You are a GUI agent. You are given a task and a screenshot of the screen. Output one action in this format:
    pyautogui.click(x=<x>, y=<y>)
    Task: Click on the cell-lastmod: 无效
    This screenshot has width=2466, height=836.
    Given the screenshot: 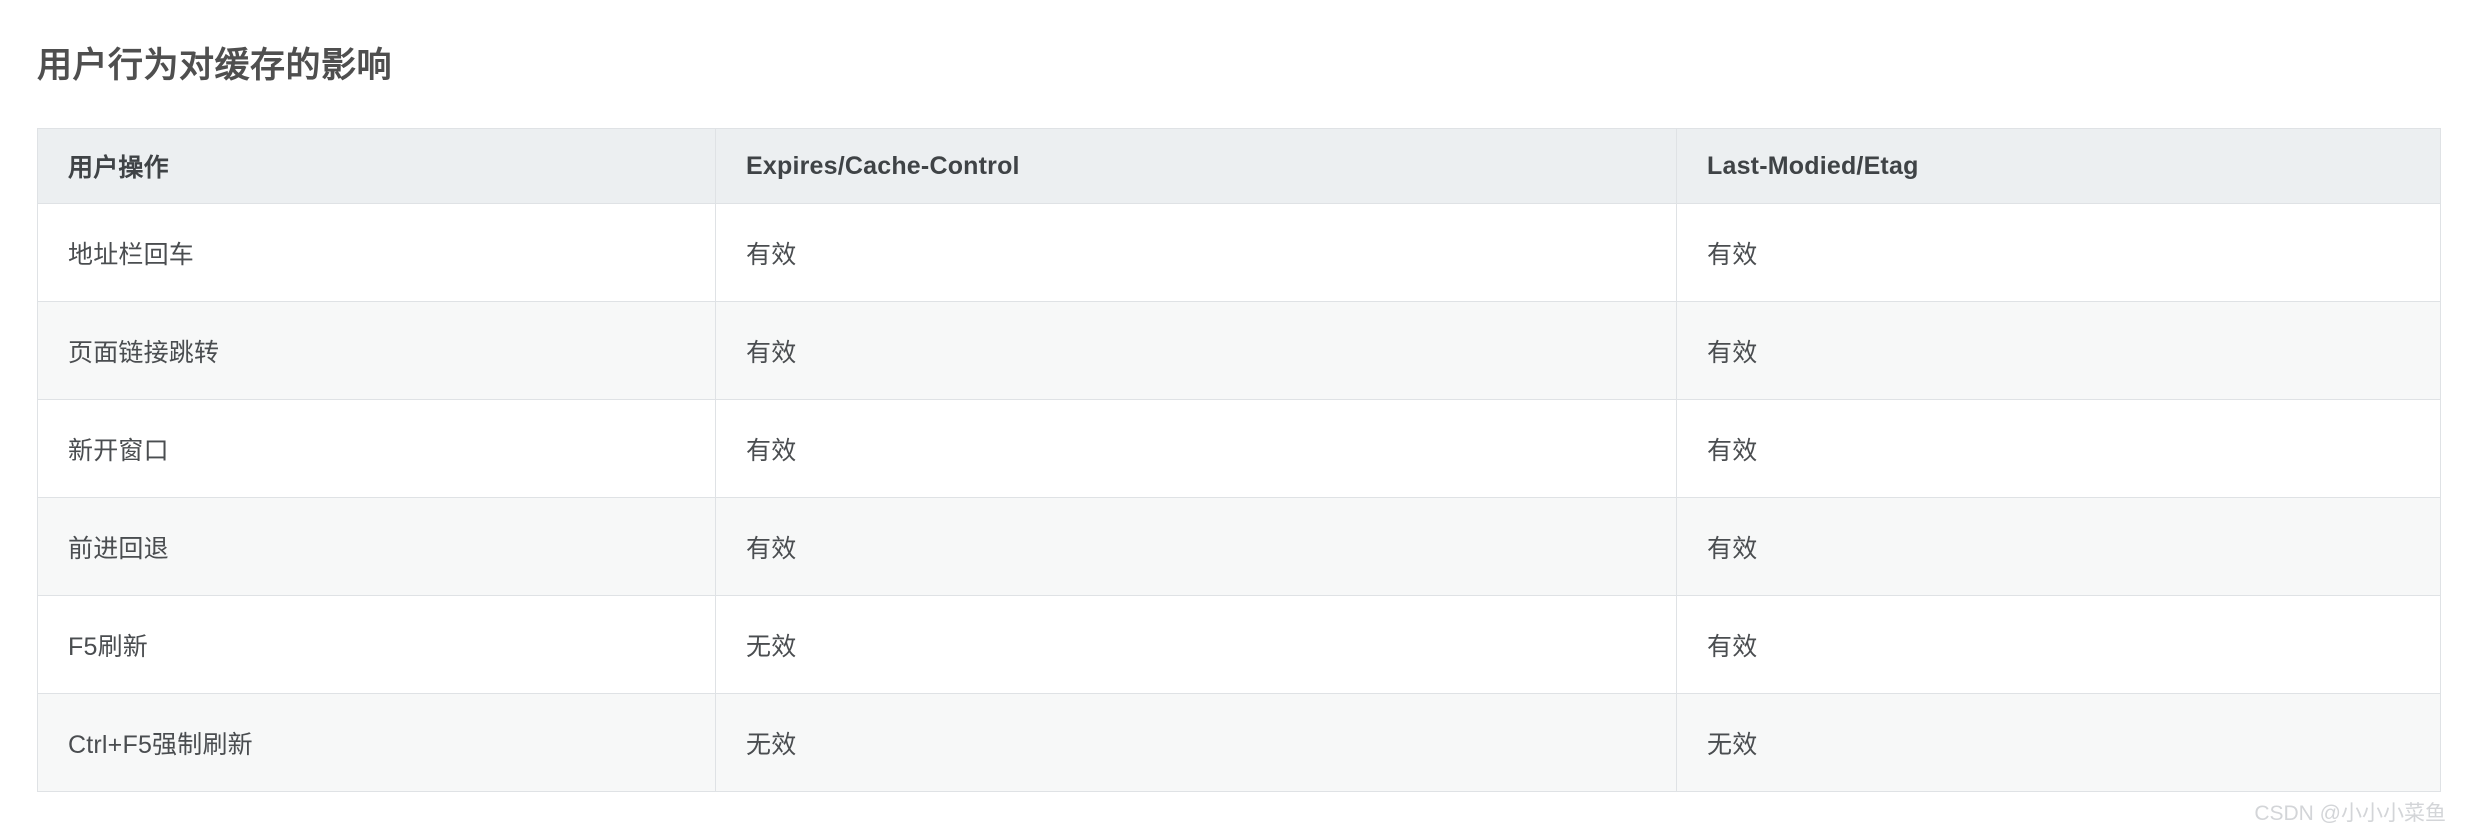 What is the action you would take?
    pyautogui.click(x=2058, y=742)
    